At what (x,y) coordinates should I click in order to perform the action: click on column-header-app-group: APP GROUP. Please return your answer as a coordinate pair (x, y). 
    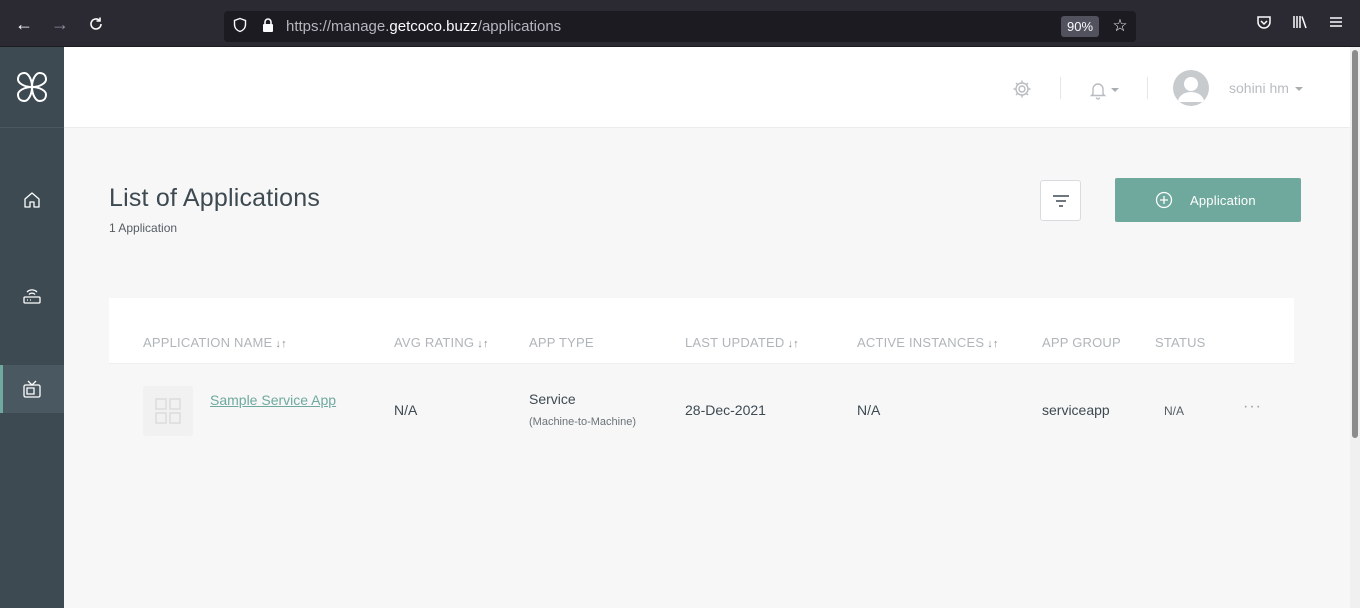
    Looking at the image, I should click on (1081, 342).